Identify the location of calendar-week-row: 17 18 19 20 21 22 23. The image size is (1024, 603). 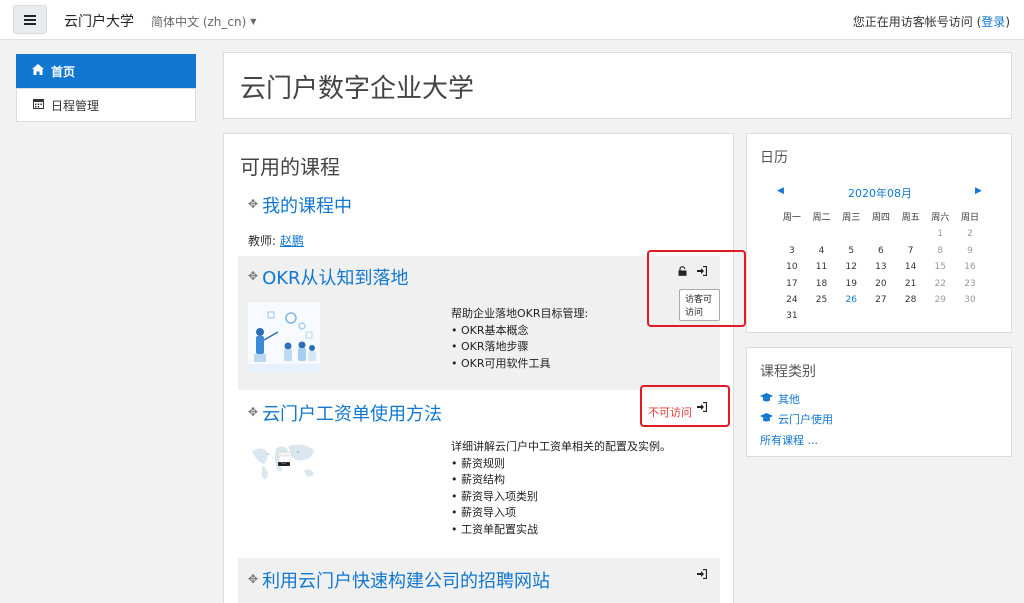
(881, 284).